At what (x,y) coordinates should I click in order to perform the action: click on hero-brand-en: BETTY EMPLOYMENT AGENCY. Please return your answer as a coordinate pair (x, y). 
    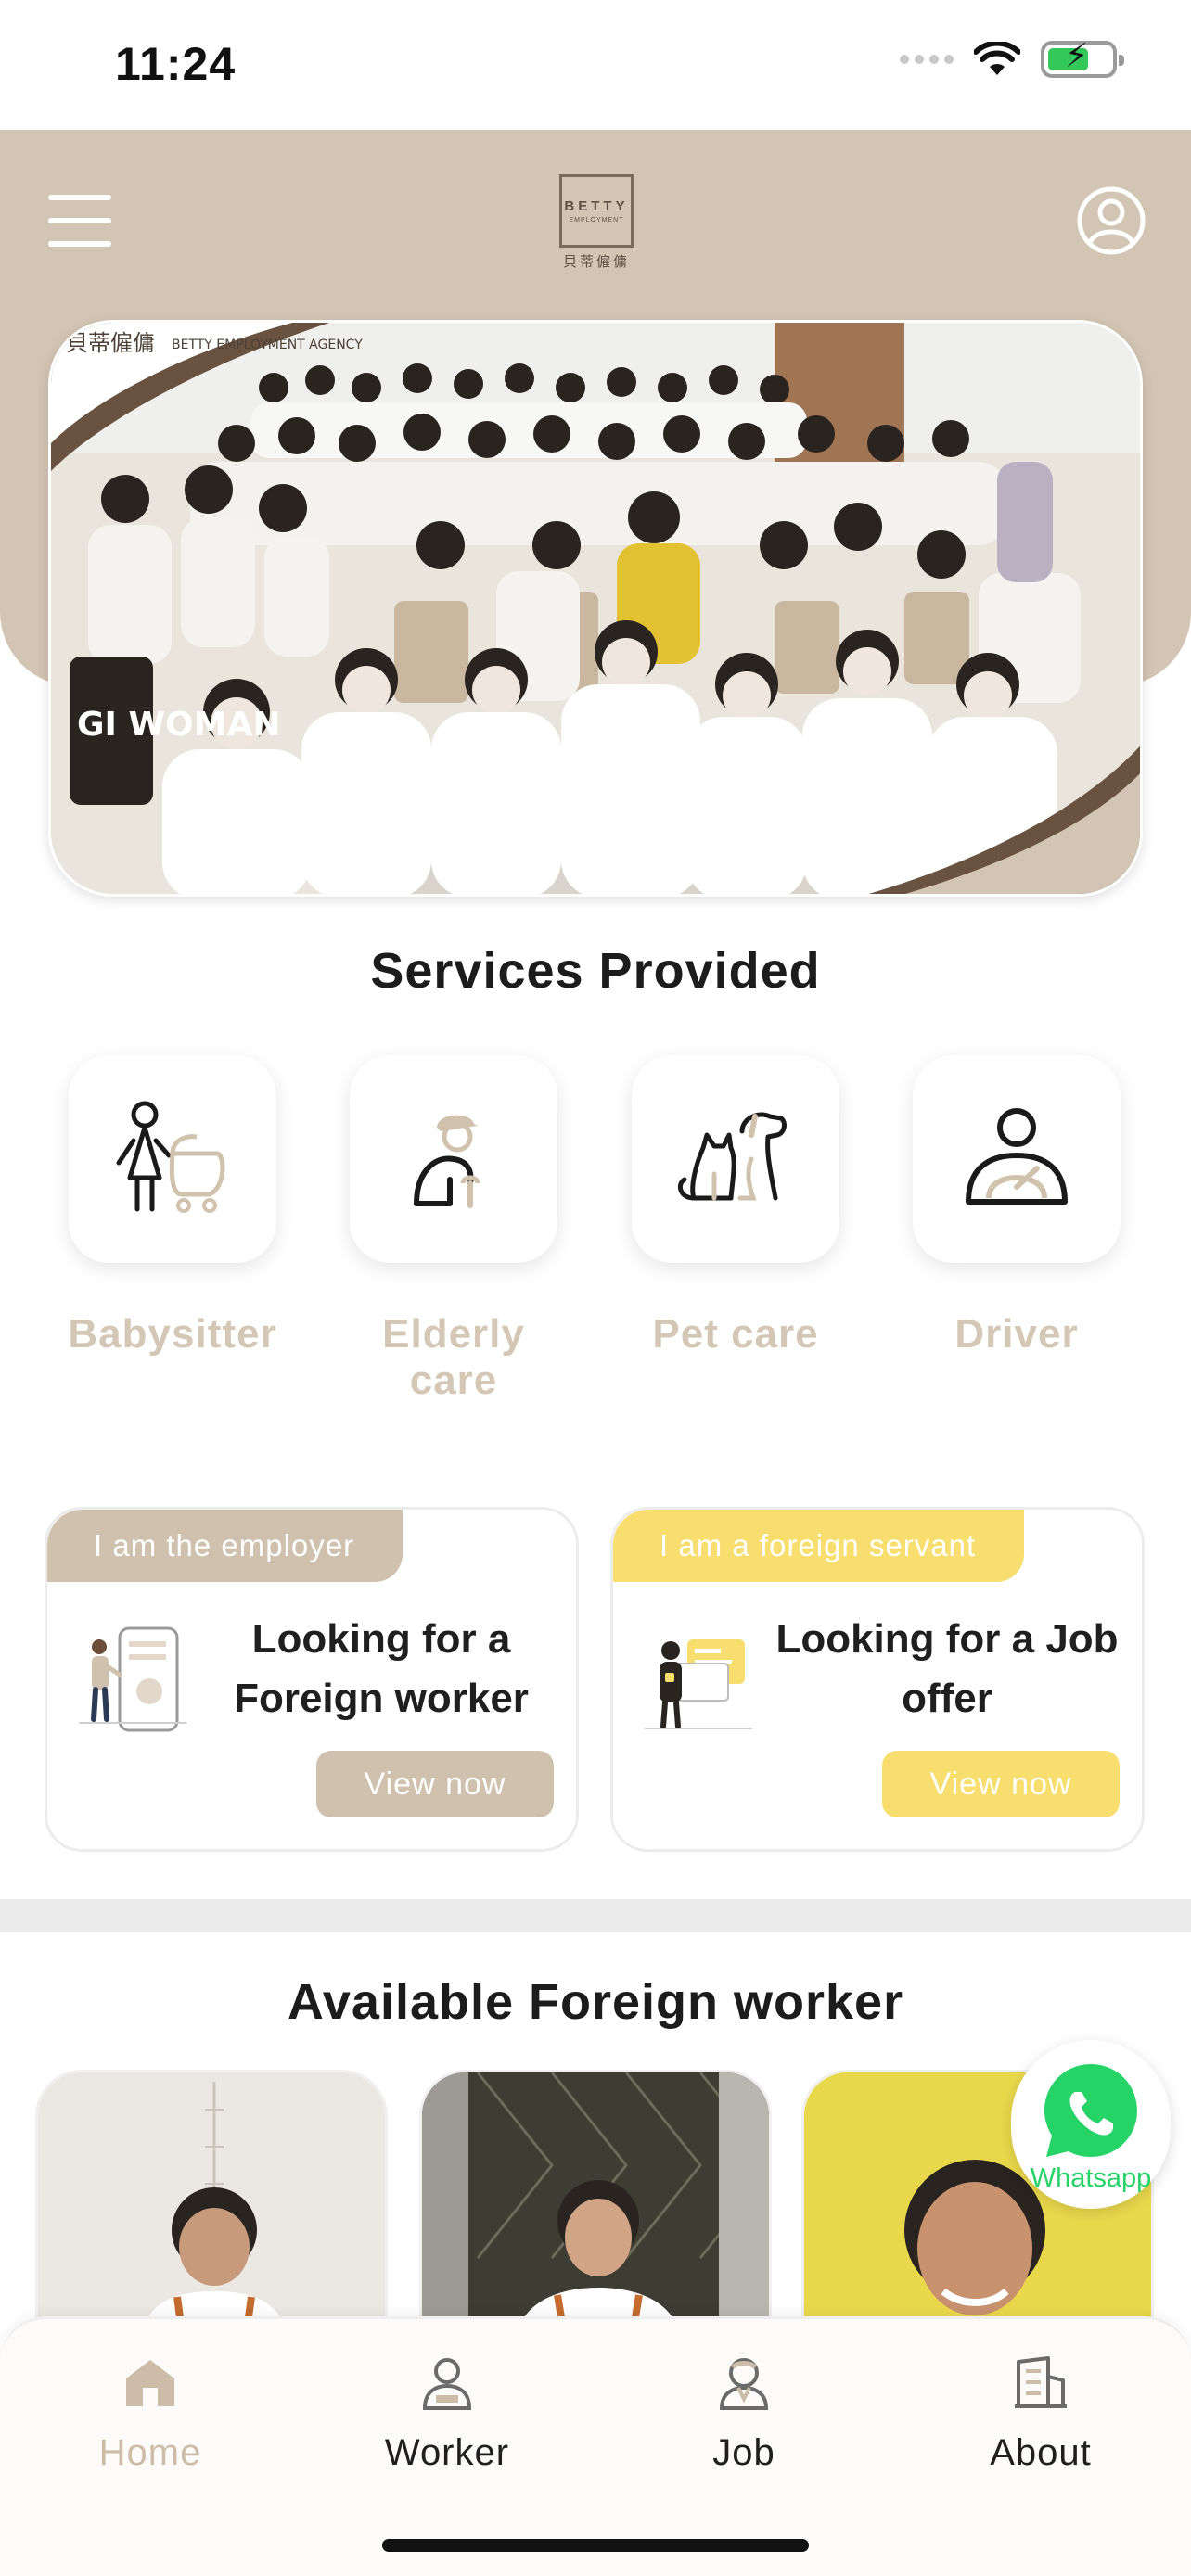
    Looking at the image, I should click on (267, 345).